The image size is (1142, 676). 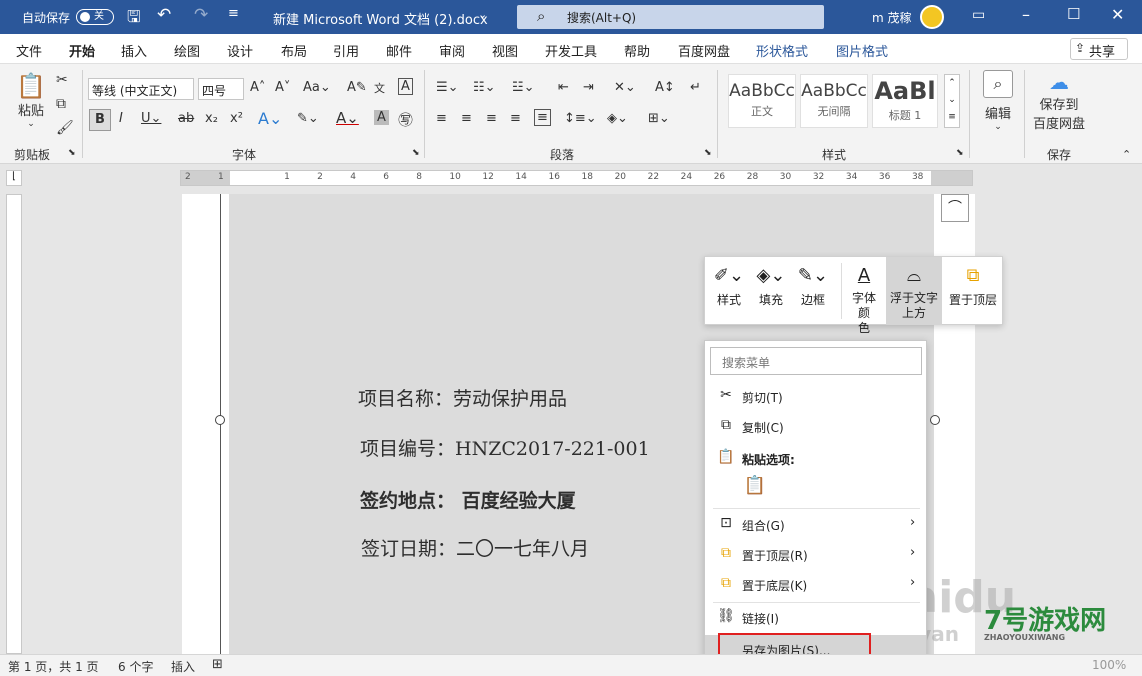 I want to click on phonetic-guide-icon: 文, so click(x=379, y=88).